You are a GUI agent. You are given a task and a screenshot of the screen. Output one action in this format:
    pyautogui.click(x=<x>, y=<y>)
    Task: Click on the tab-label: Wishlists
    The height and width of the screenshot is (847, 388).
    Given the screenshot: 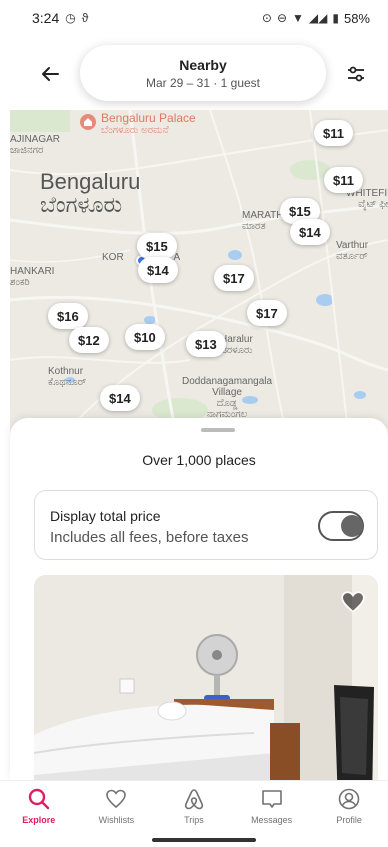 What is the action you would take?
    pyautogui.click(x=116, y=820)
    